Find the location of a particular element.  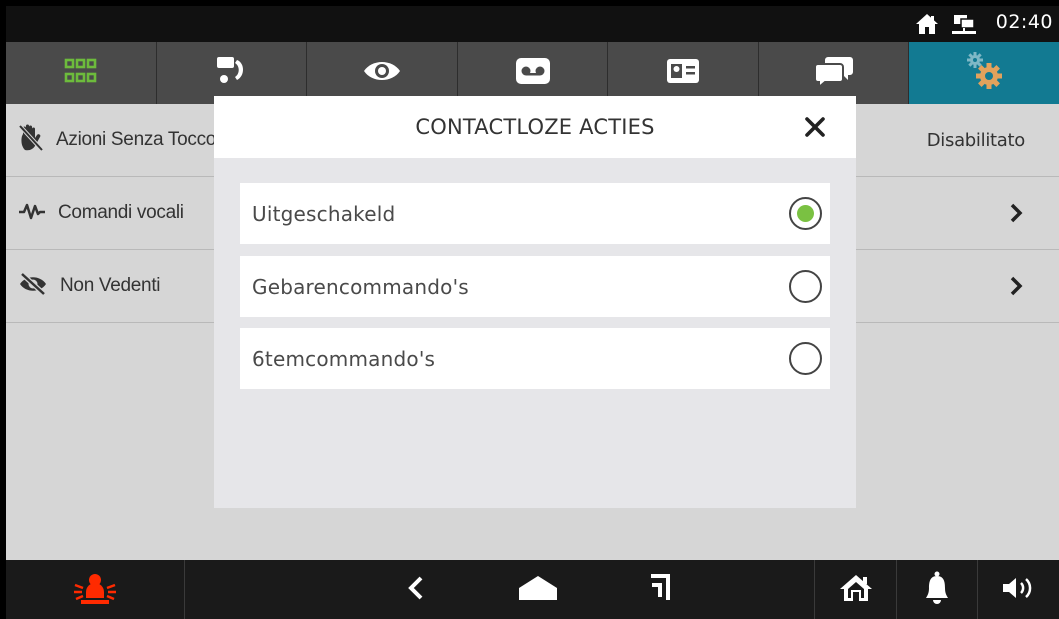

dialog-header: CONTACTLOZE ACTIES is located at coordinates (535, 127).